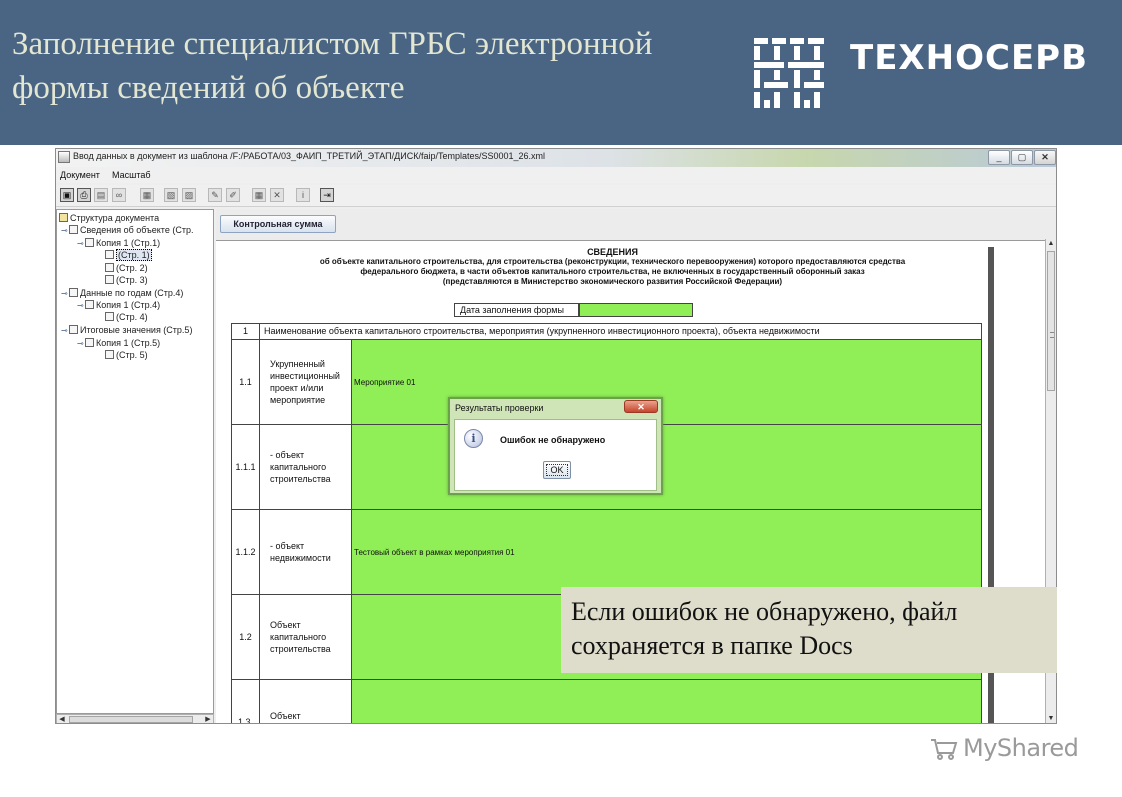 Image resolution: width=1122 pixels, height=797 pixels. What do you see at coordinates (126, 268) in the screenshot?
I see `tree-item-page-2: (Стр. 2)` at bounding box center [126, 268].